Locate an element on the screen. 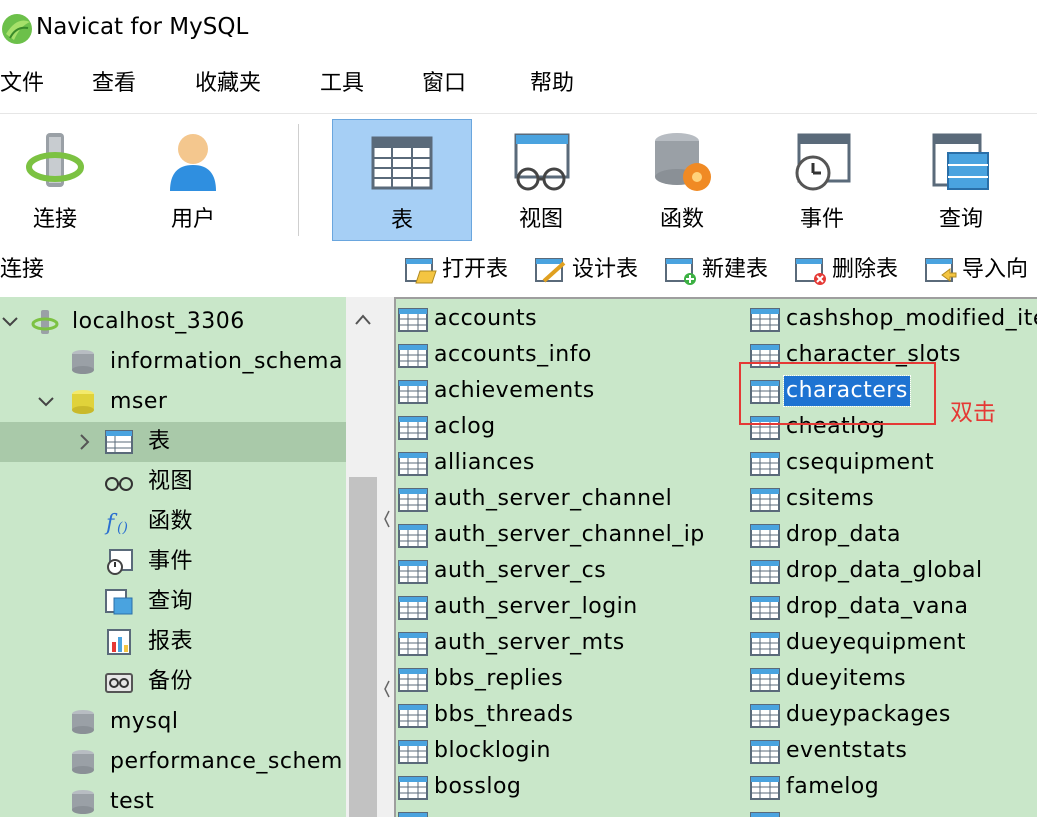 The image size is (1037, 817). table-name: csequipment is located at coordinates (860, 462).